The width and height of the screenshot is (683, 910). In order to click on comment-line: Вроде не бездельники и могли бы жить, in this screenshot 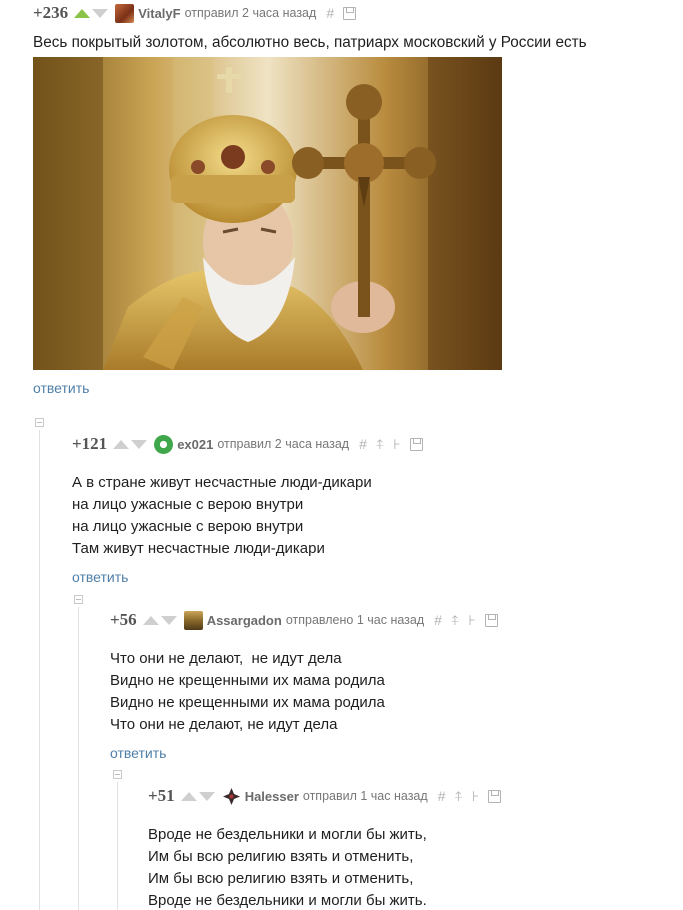, I will do `click(287, 834)`.